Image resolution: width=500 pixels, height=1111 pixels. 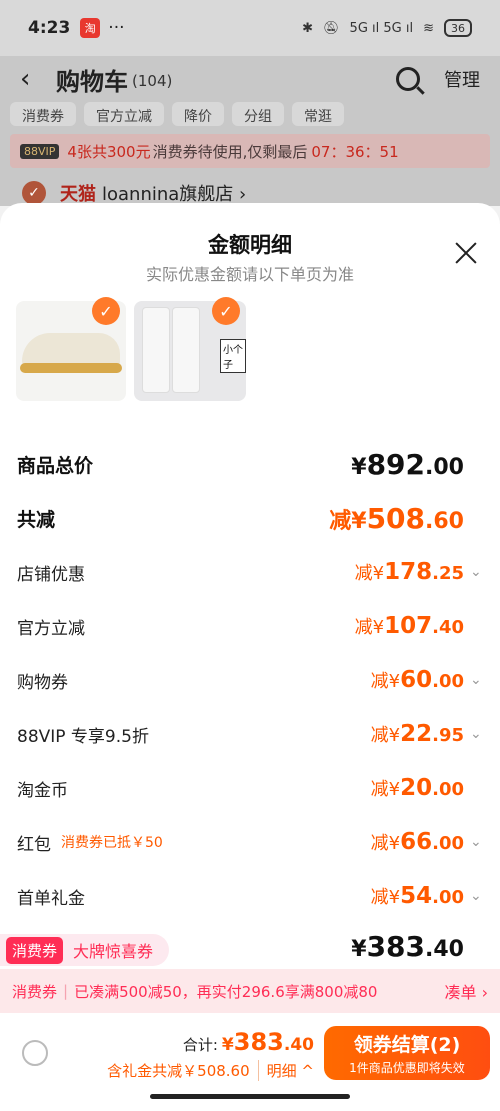 I want to click on row-official-discount: 官方立减 减¥107.40 ⌄, so click(x=250, y=626).